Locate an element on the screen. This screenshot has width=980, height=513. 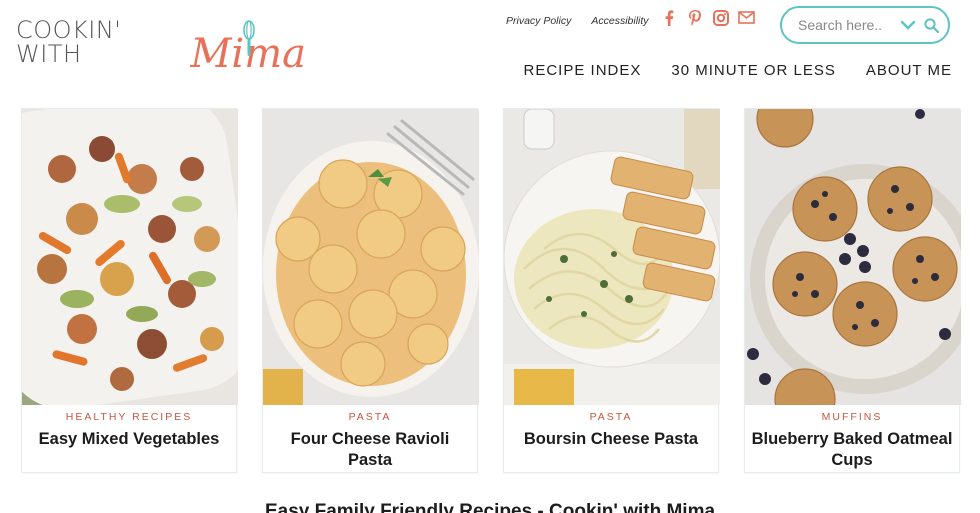
card-title: Boursin Cheese Pasta is located at coordinates (611, 439).